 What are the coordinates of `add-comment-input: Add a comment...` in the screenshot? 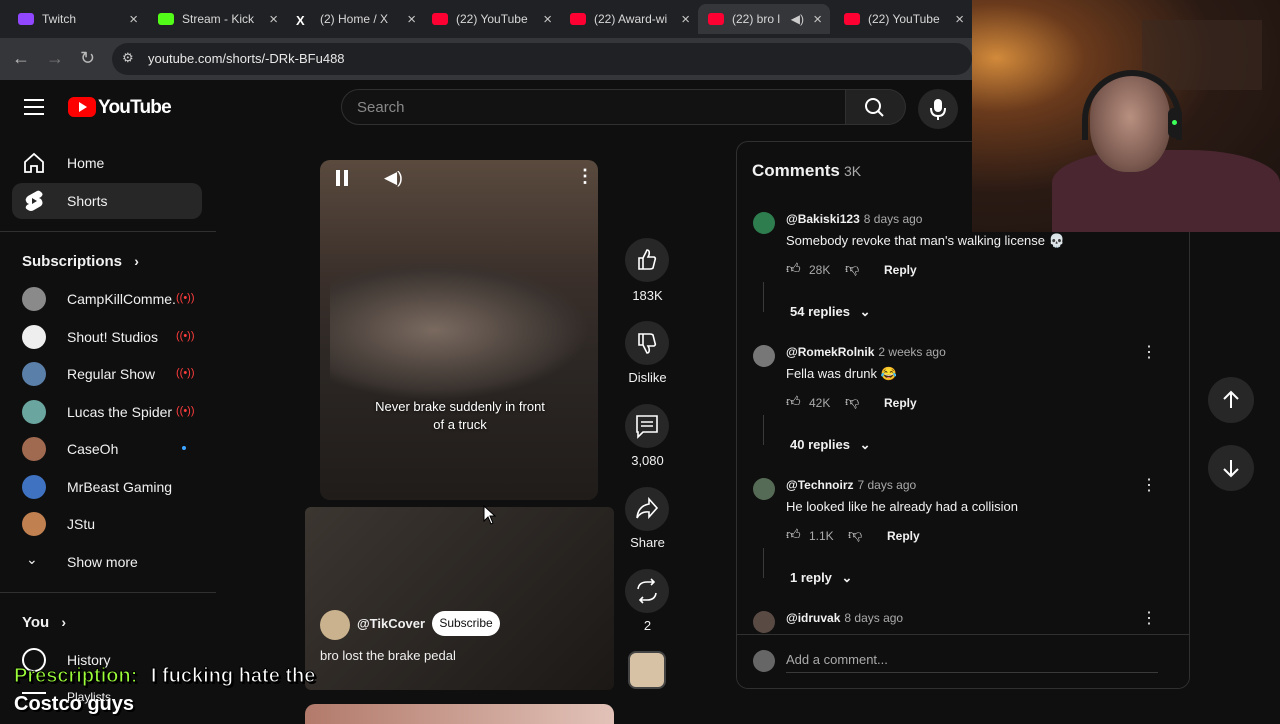 It's located at (972, 662).